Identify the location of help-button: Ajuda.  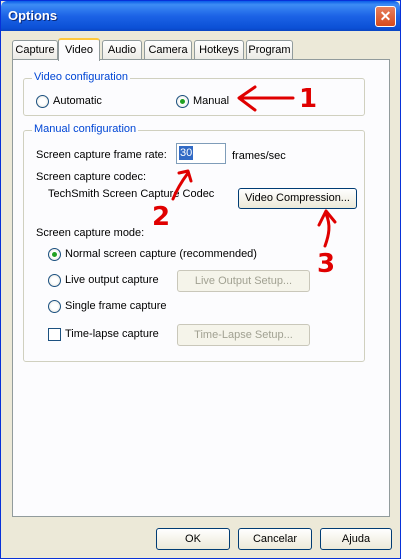
(356, 539).